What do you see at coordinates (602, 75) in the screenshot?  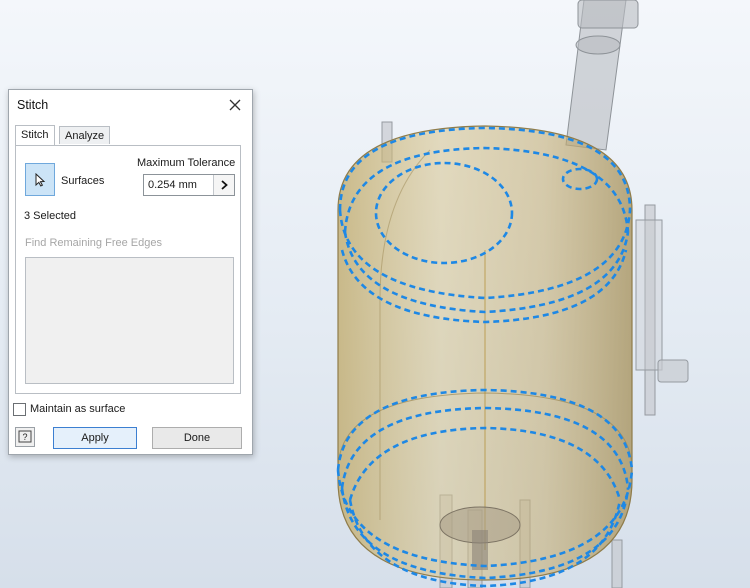 I see `inlet-pipe` at bounding box center [602, 75].